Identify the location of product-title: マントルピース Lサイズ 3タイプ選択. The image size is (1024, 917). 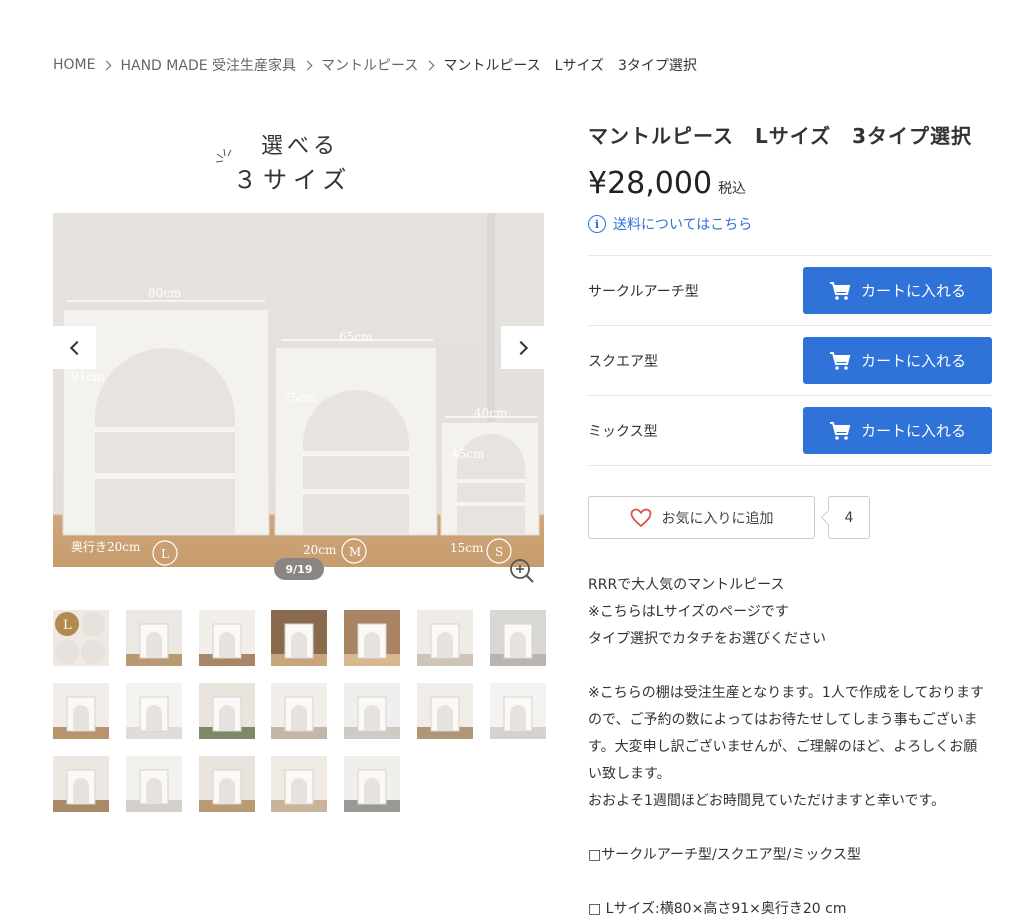
(780, 136).